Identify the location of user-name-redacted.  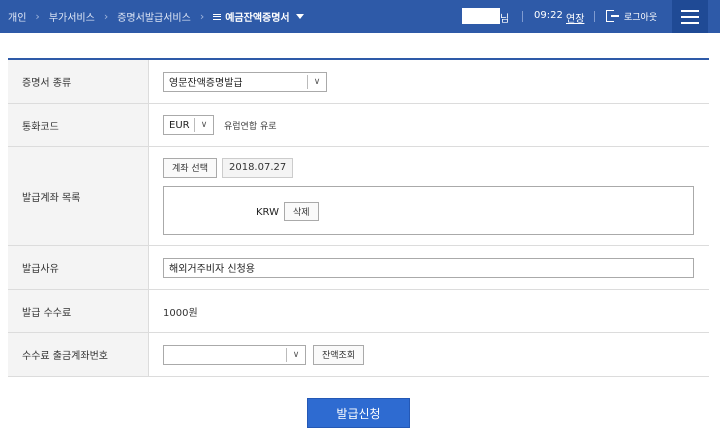
(481, 16).